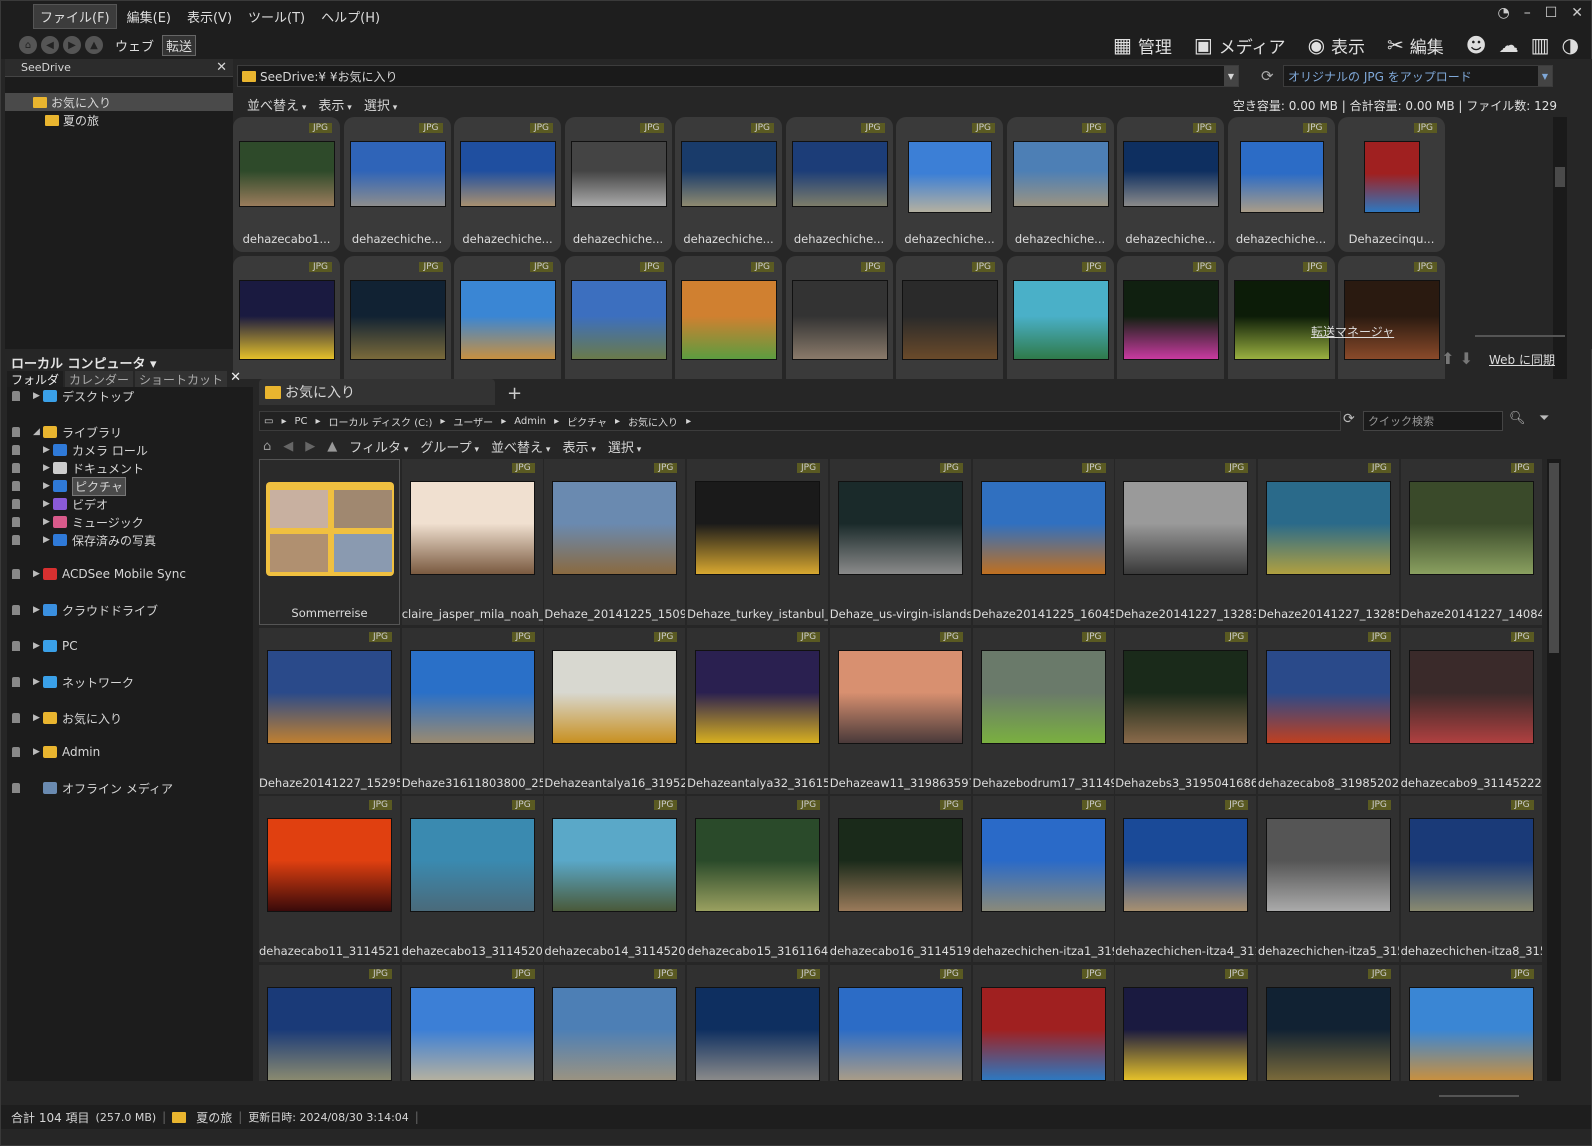  Describe the element at coordinates (209, 16) in the screenshot. I see `menu-view: 表示(V)` at that location.